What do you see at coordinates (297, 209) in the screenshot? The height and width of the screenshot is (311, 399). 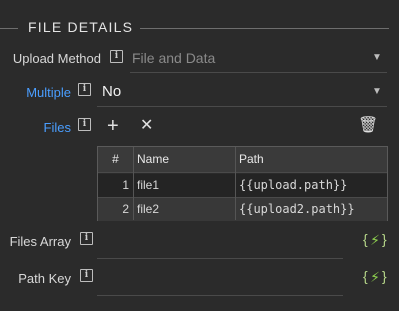 I see `row-path: {{upload2.path}}` at bounding box center [297, 209].